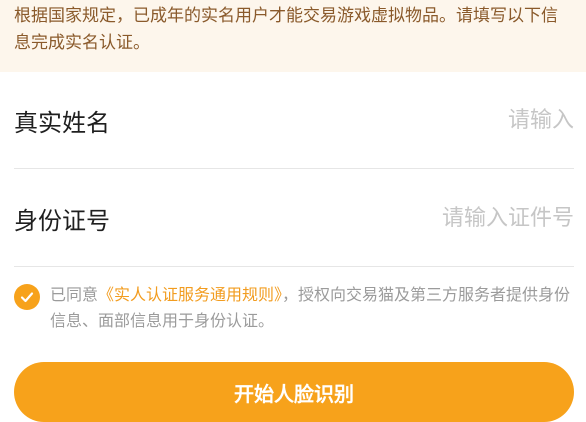 This screenshot has height=422, width=586. Describe the element at coordinates (286, 29) in the screenshot. I see `realname-notice-text: 根据国家规定，已成年的实名用户才能交易游戏虚拟物品。请填写以下信息完成实名认证。` at that location.